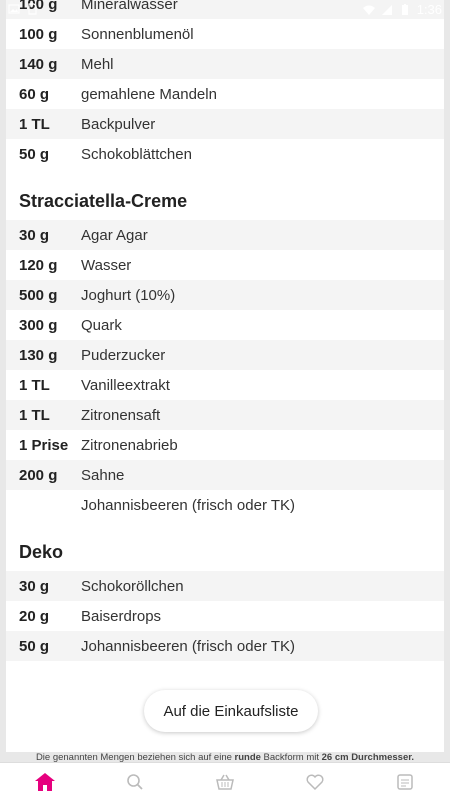  I want to click on ingredient-name: Baiserdrops, so click(121, 616).